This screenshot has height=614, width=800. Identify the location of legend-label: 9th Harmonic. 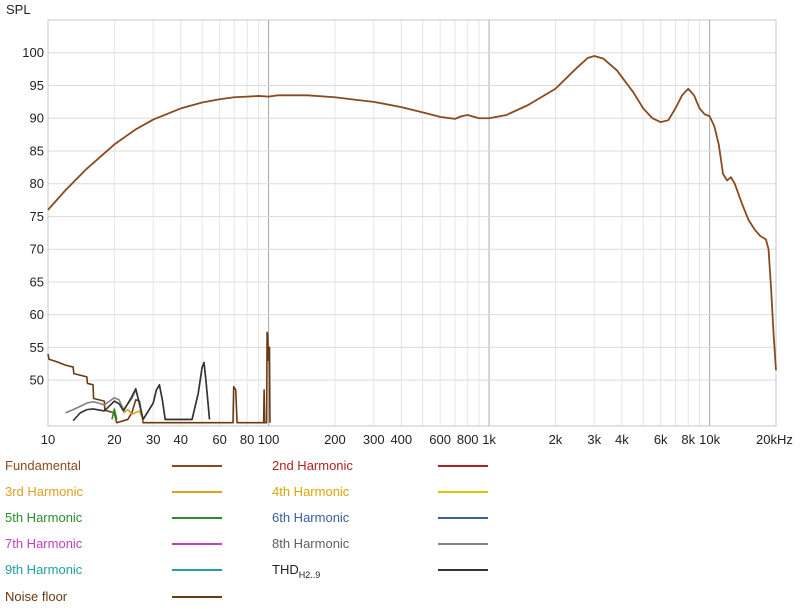
(44, 569).